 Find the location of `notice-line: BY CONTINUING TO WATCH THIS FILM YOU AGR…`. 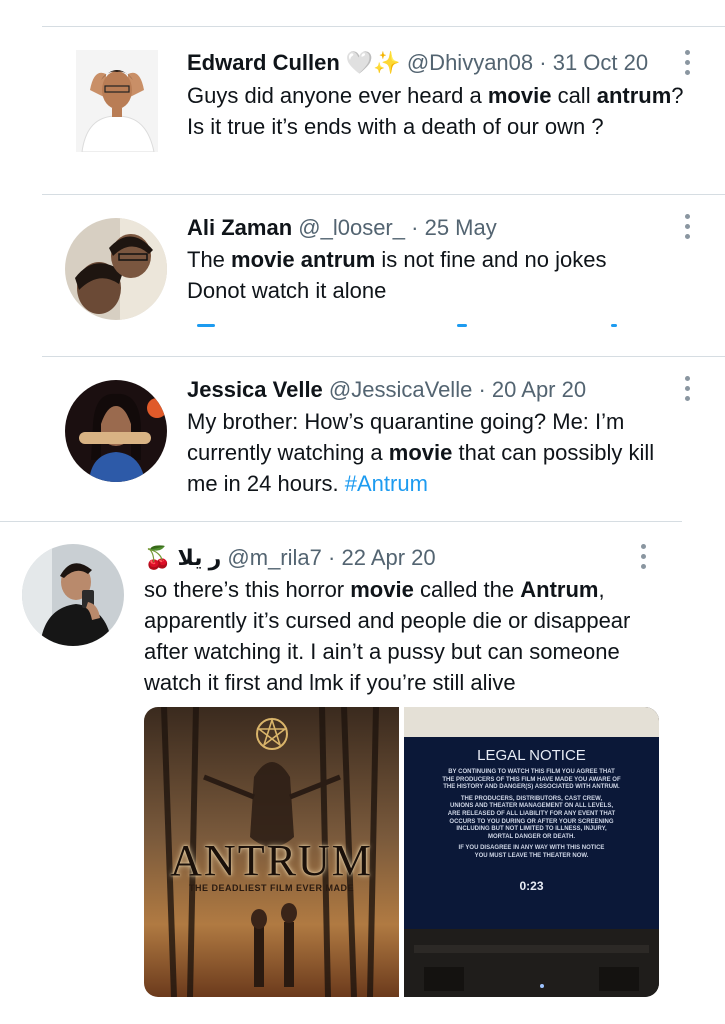

notice-line: BY CONTINUING TO WATCH THIS FILM YOU AGR… is located at coordinates (531, 772).